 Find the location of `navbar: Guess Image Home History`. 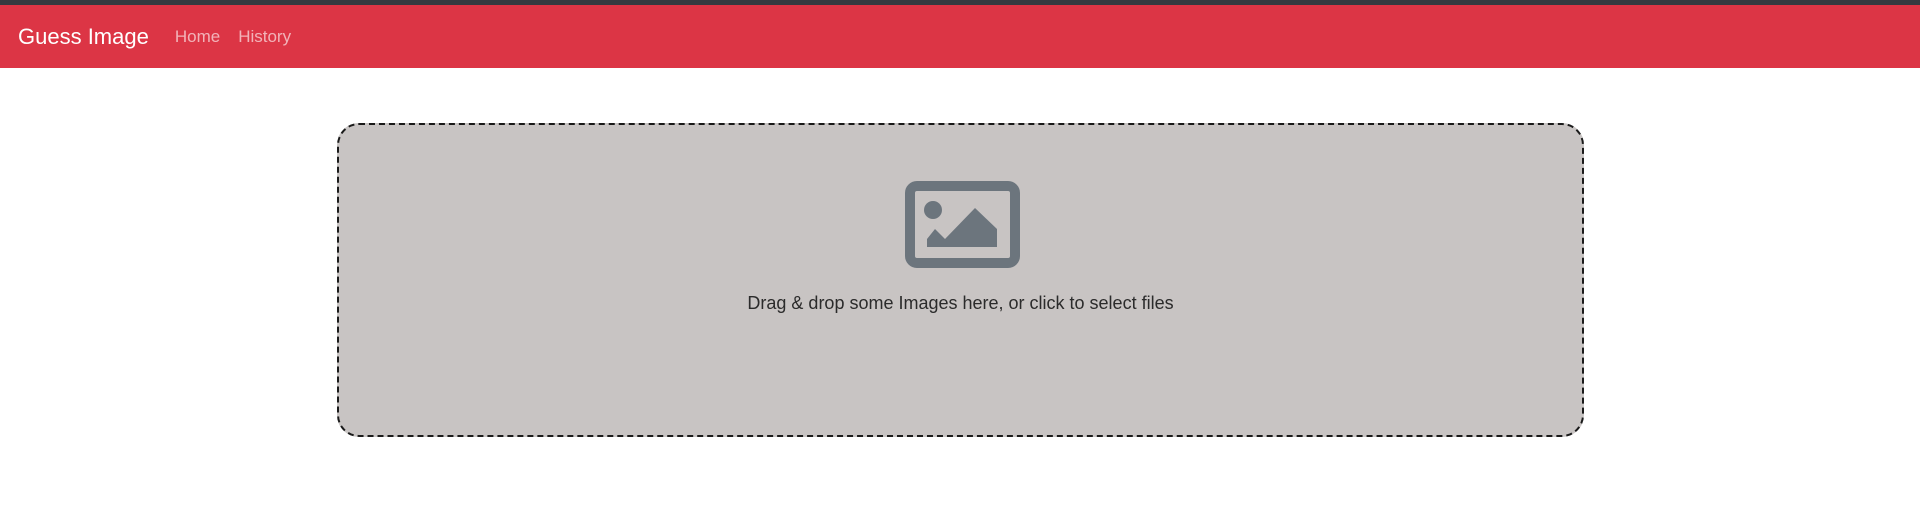

navbar: Guess Image Home History is located at coordinates (960, 36).